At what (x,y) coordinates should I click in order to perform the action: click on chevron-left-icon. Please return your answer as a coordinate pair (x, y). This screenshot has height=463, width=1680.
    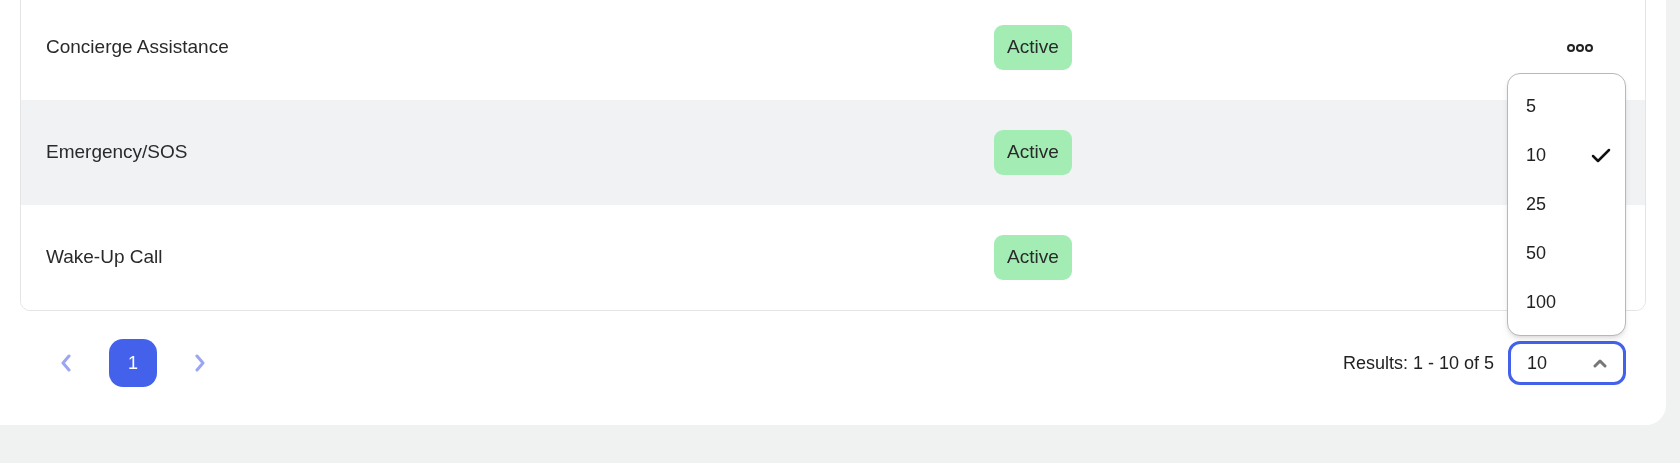
    Looking at the image, I should click on (66, 363).